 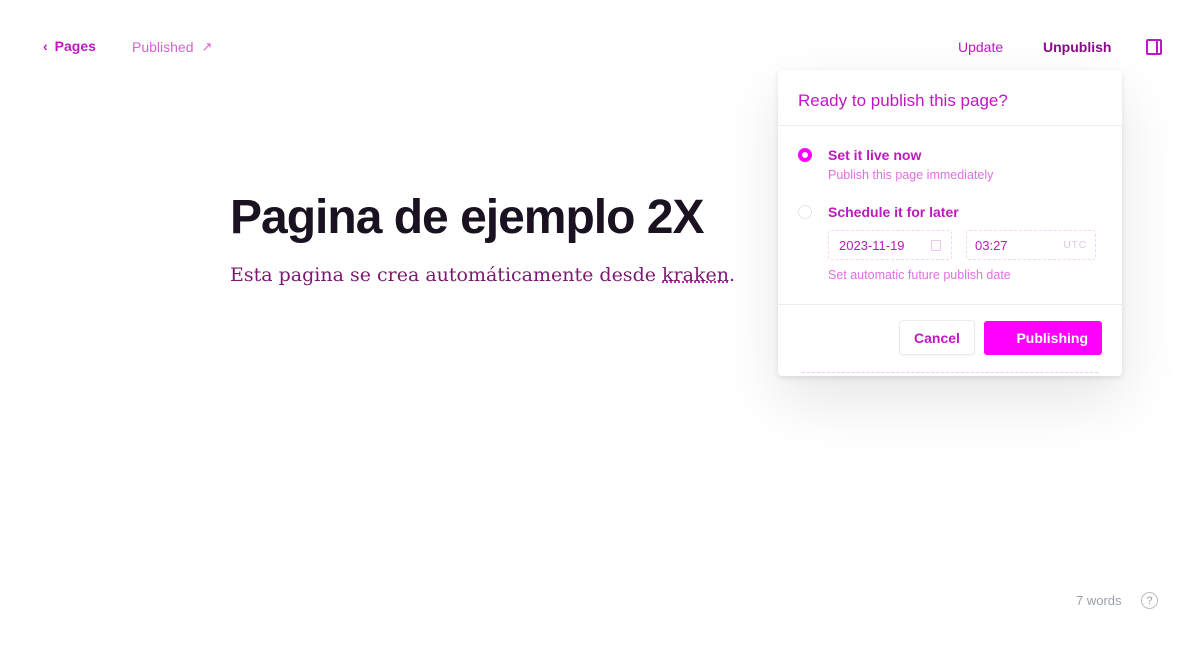 What do you see at coordinates (893, 212) in the screenshot?
I see `option-later-title: Schedule it for later` at bounding box center [893, 212].